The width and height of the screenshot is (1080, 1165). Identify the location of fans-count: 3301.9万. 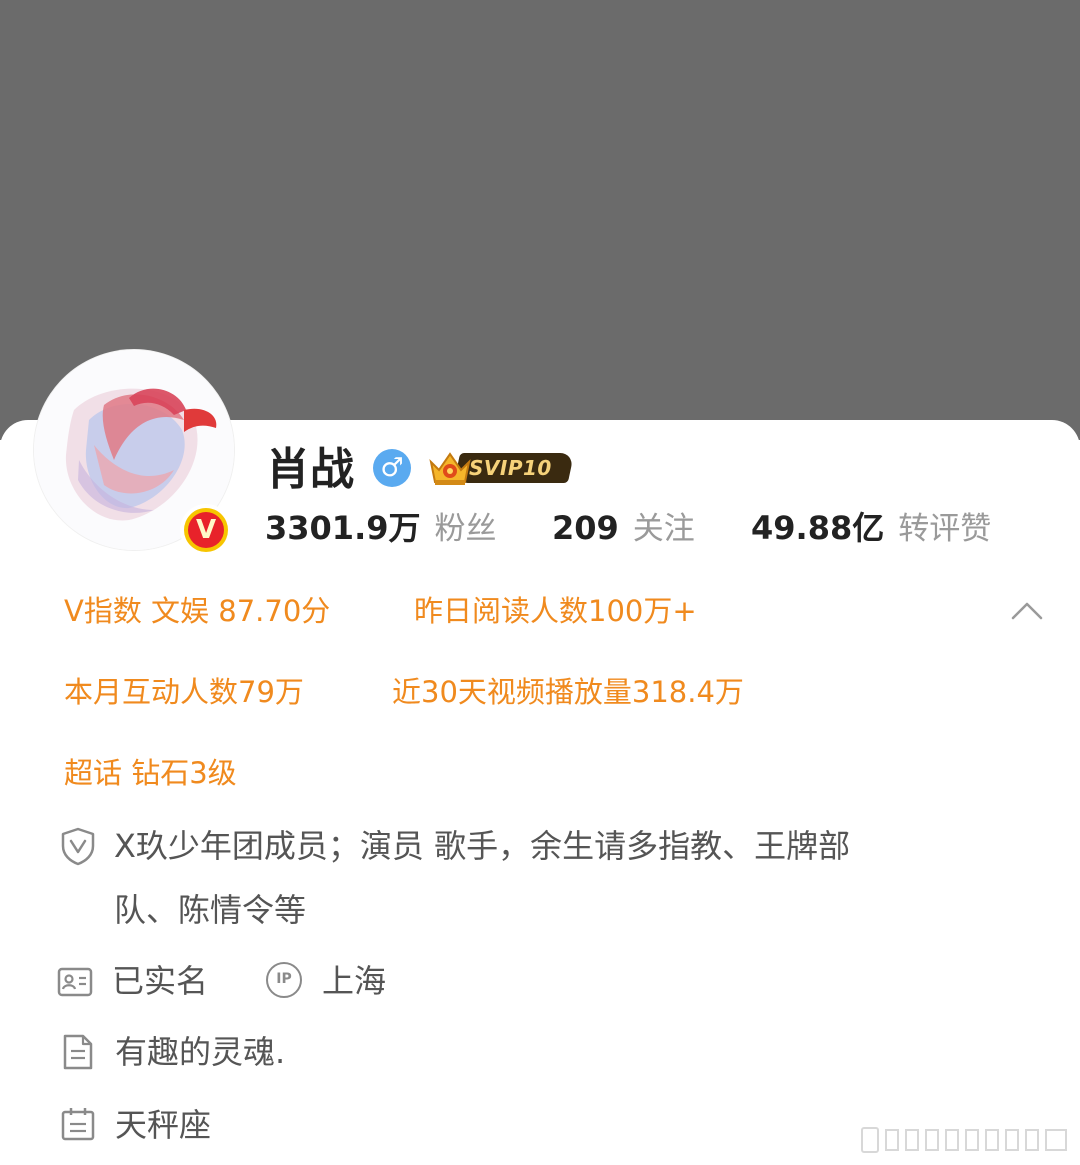
(343, 528).